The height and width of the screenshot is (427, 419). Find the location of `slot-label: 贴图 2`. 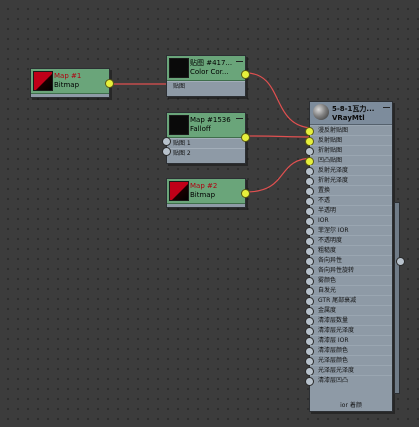

slot-label: 贴图 2 is located at coordinates (182, 153).